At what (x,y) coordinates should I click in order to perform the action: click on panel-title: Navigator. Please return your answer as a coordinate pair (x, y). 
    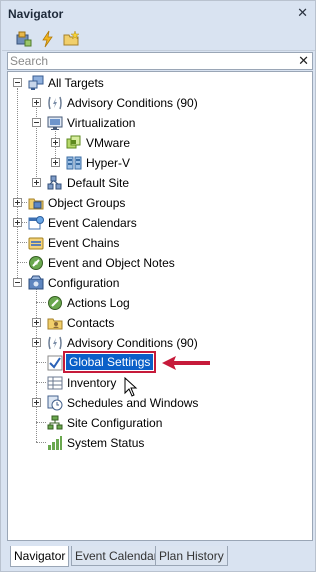
    Looking at the image, I should click on (36, 14).